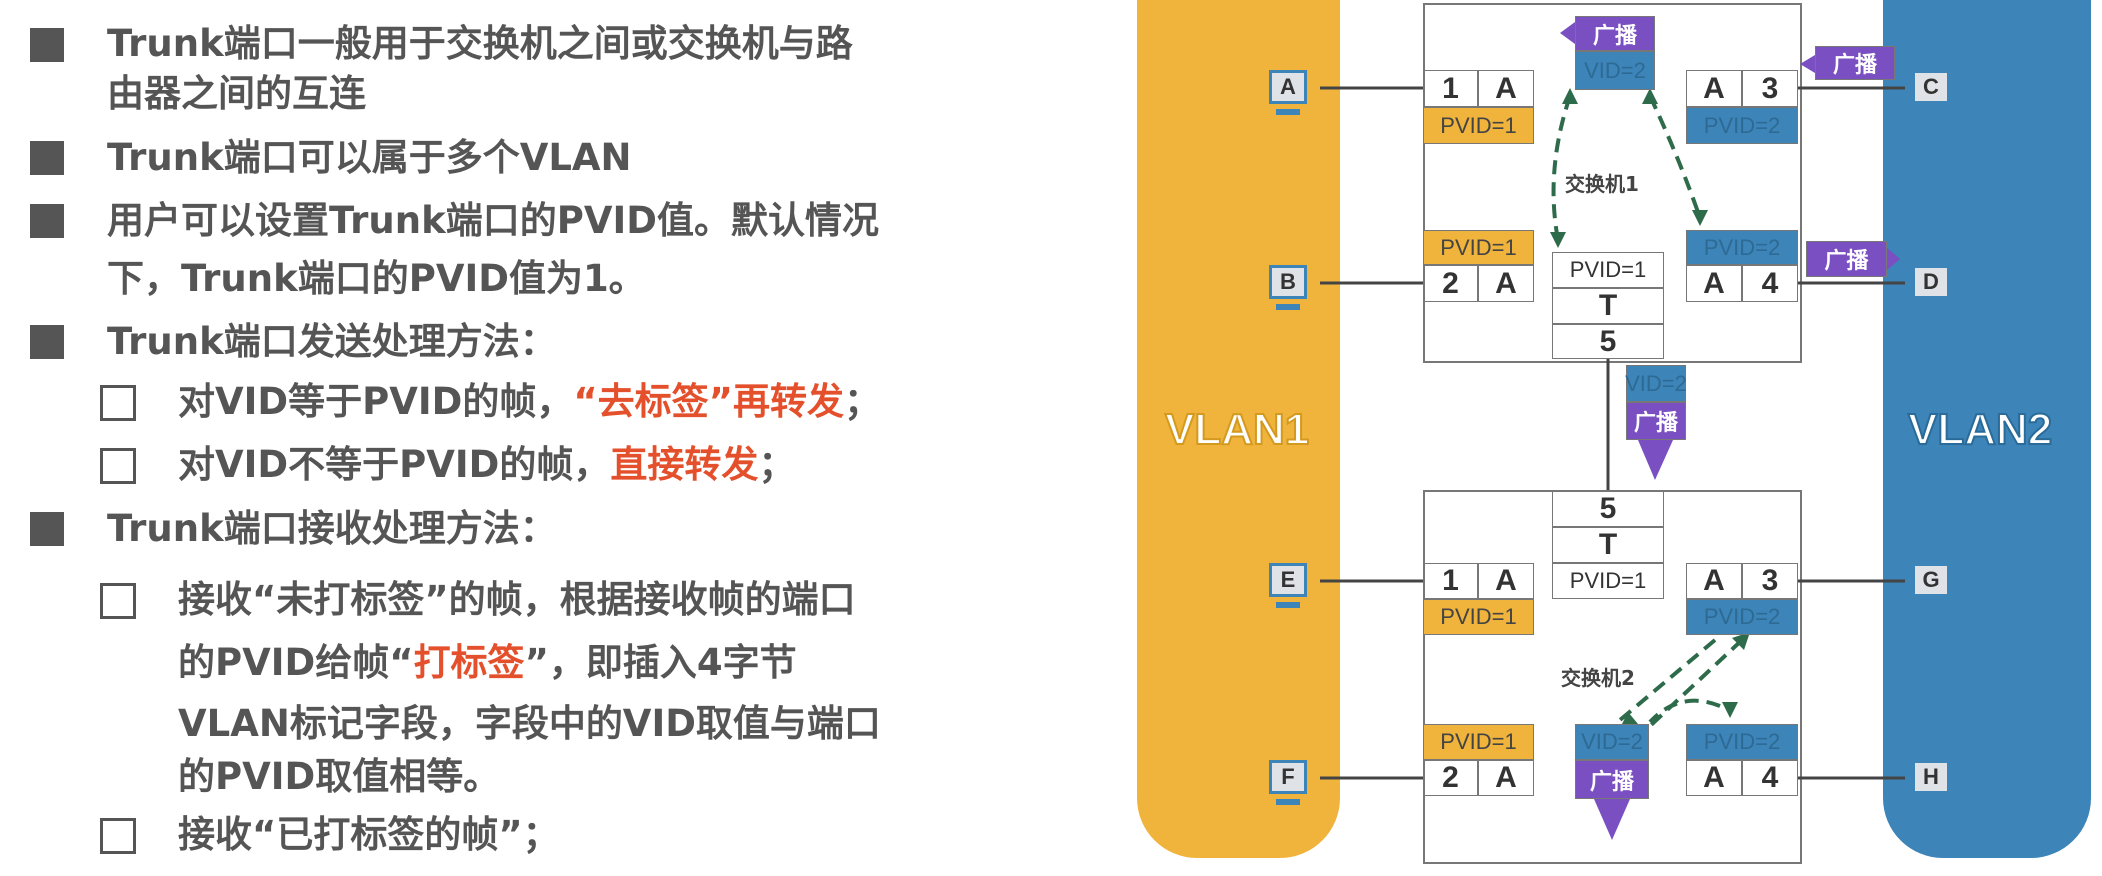 The height and width of the screenshot is (876, 2102). What do you see at coordinates (1931, 92) in the screenshot?
I see `host-c: C` at bounding box center [1931, 92].